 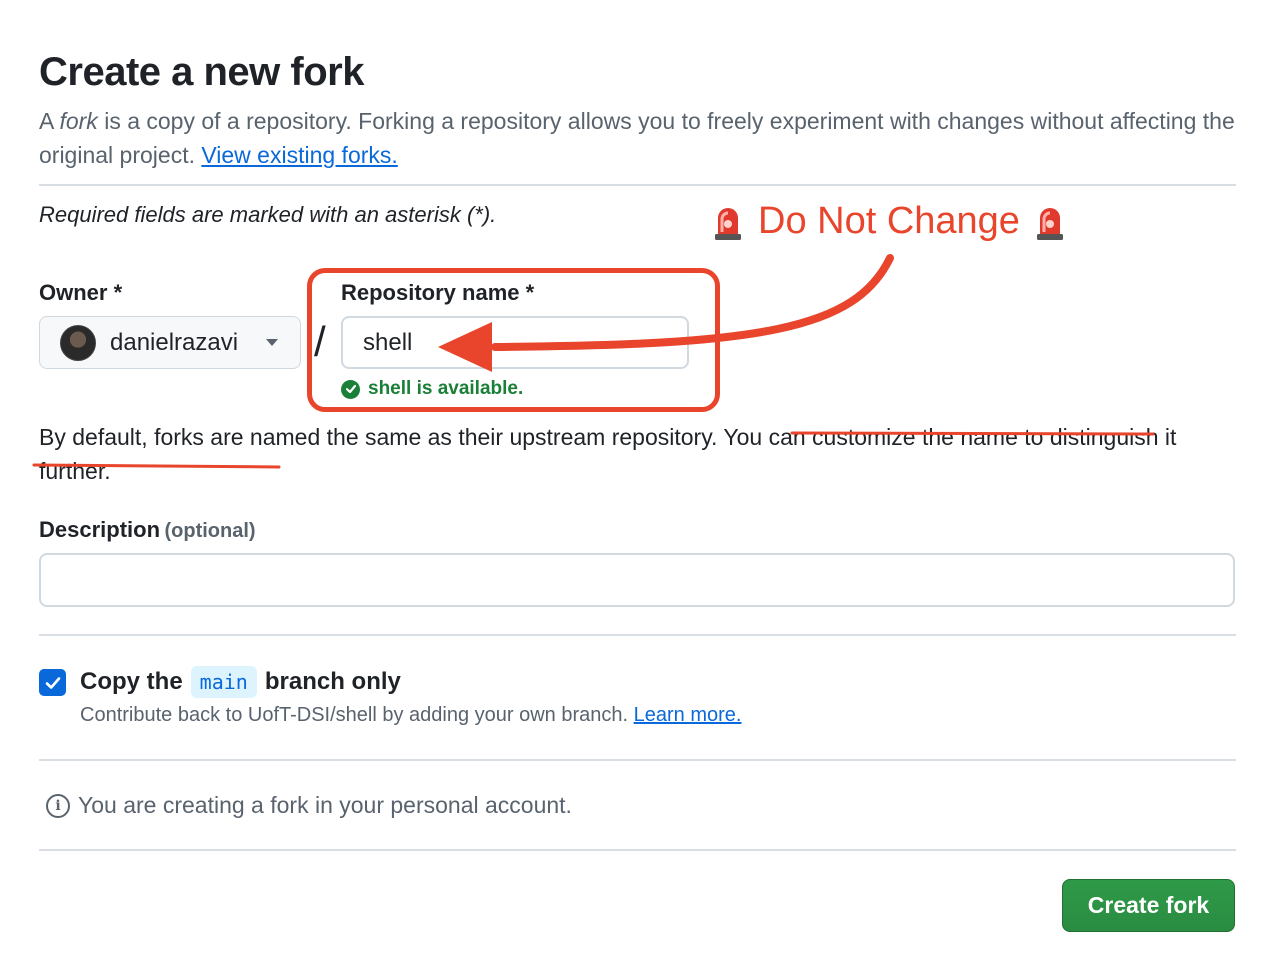 I want to click on learn-more-link: Learn more., so click(x=688, y=715).